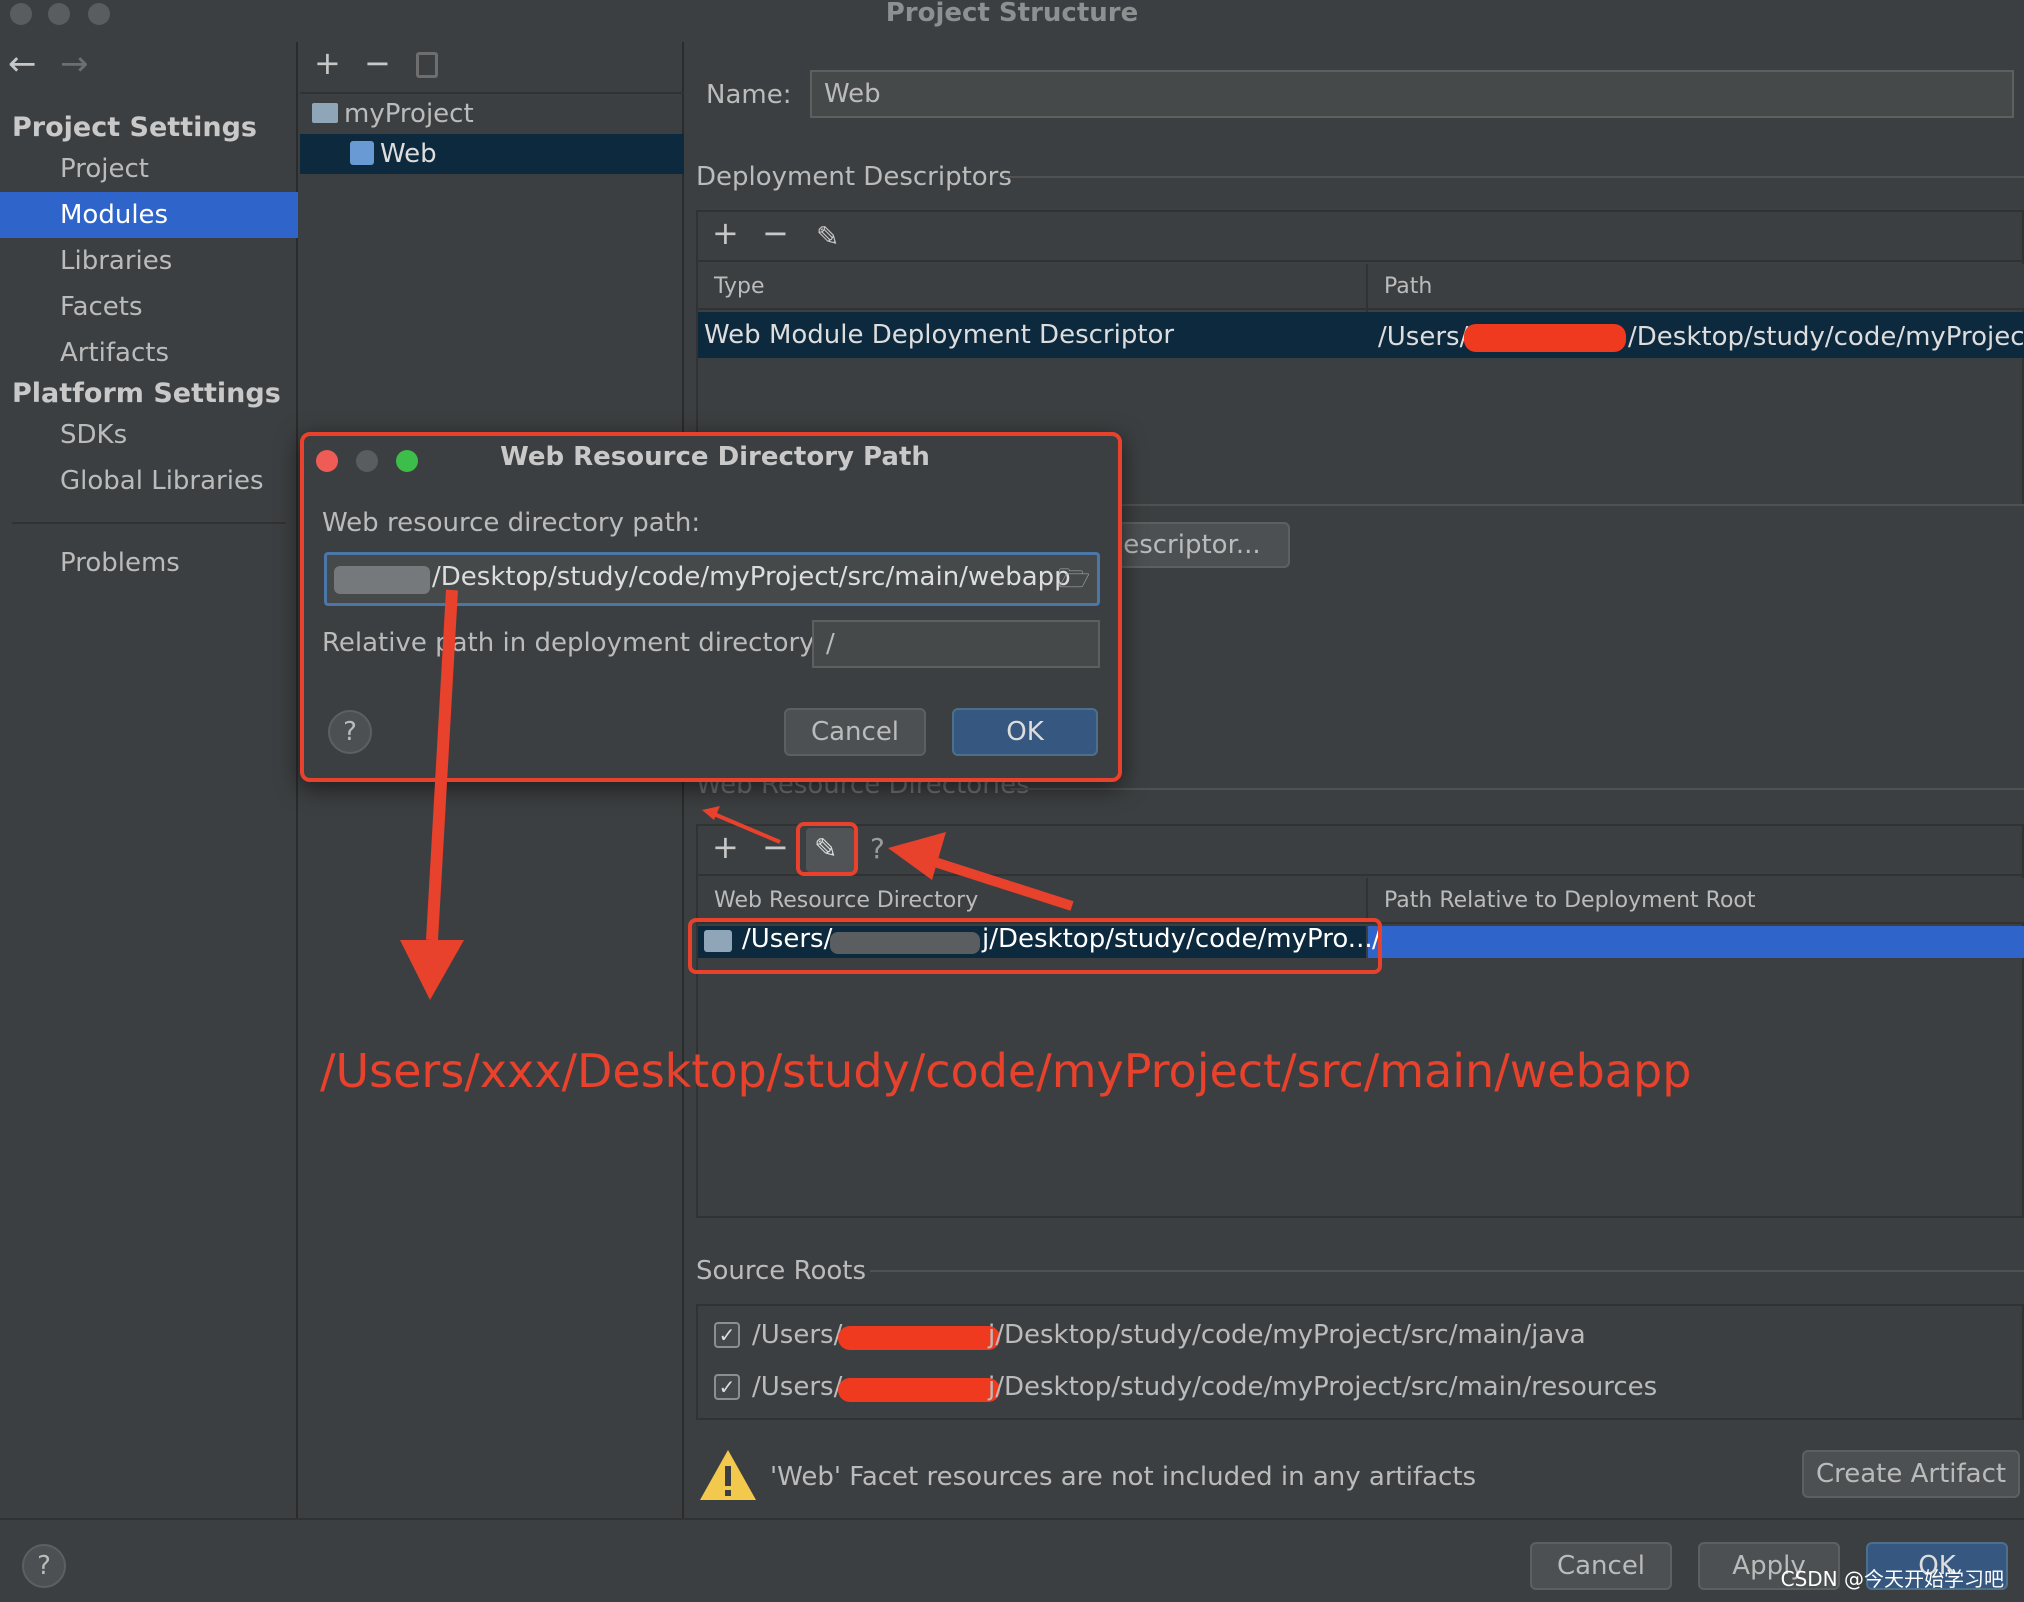 The width and height of the screenshot is (2024, 1602). Describe the element at coordinates (994, 881) in the screenshot. I see `annotation-arrow-left` at that location.